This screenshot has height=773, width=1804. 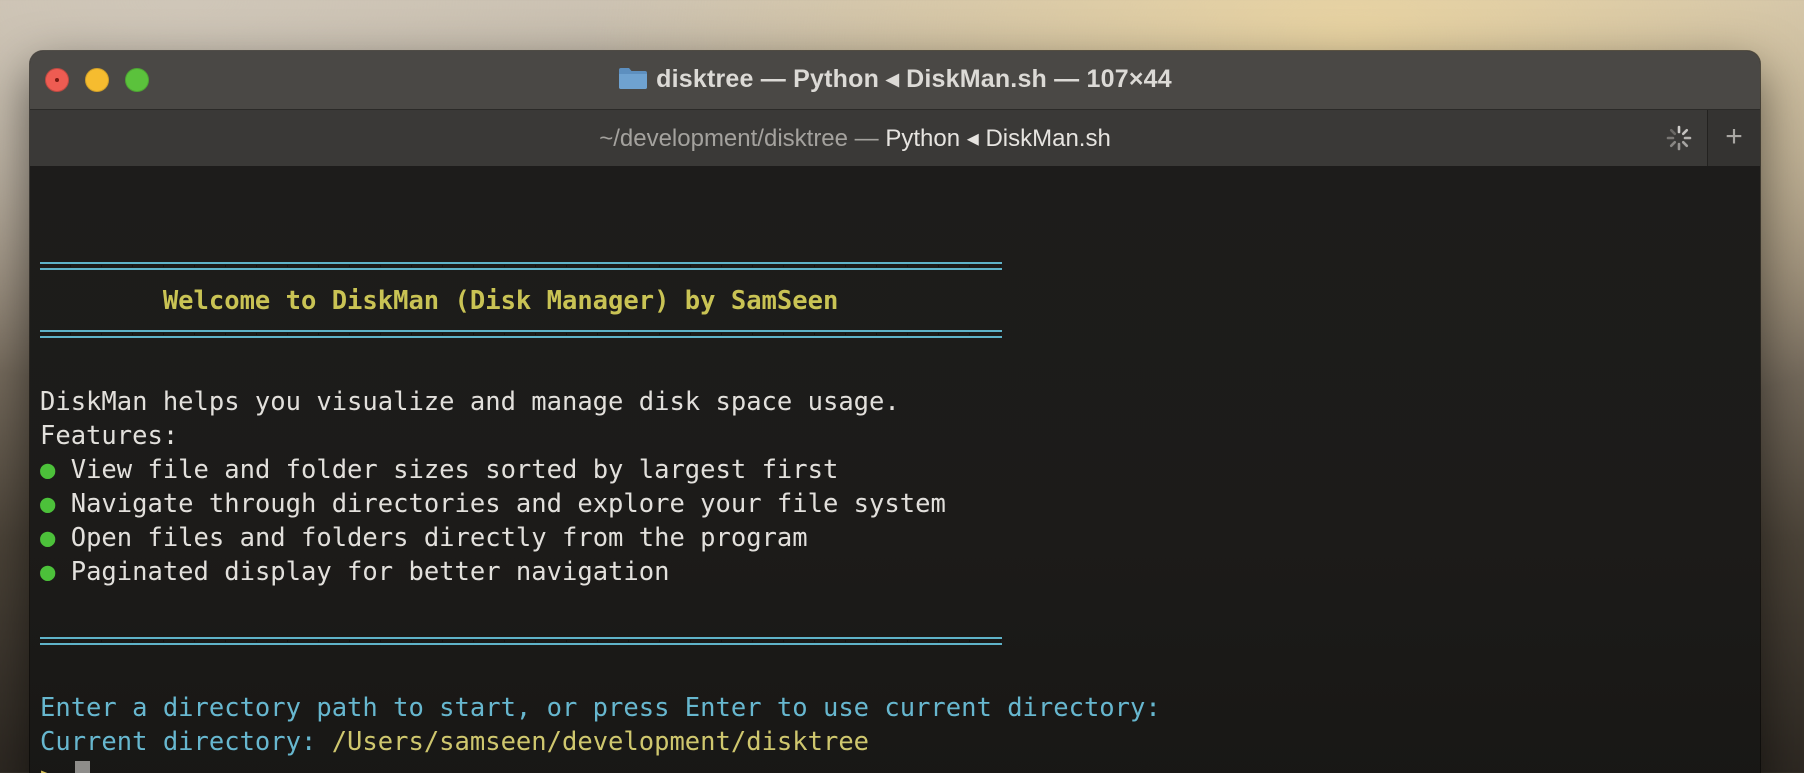 What do you see at coordinates (998, 138) in the screenshot?
I see `tab-process: Python ◂ DiskMan.sh` at bounding box center [998, 138].